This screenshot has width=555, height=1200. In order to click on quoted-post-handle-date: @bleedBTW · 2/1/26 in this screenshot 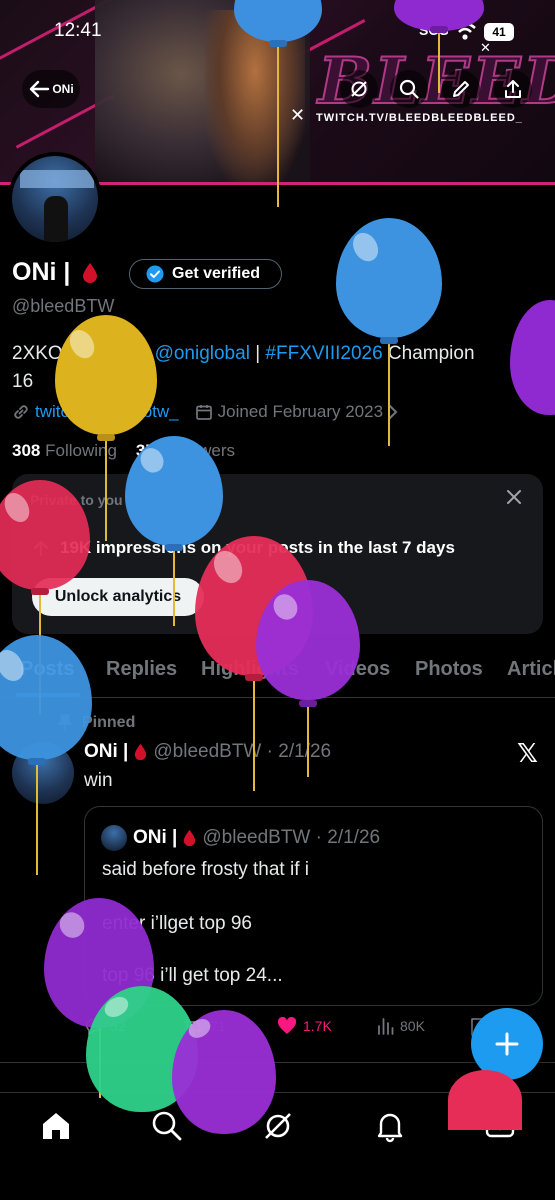, I will do `click(291, 837)`.